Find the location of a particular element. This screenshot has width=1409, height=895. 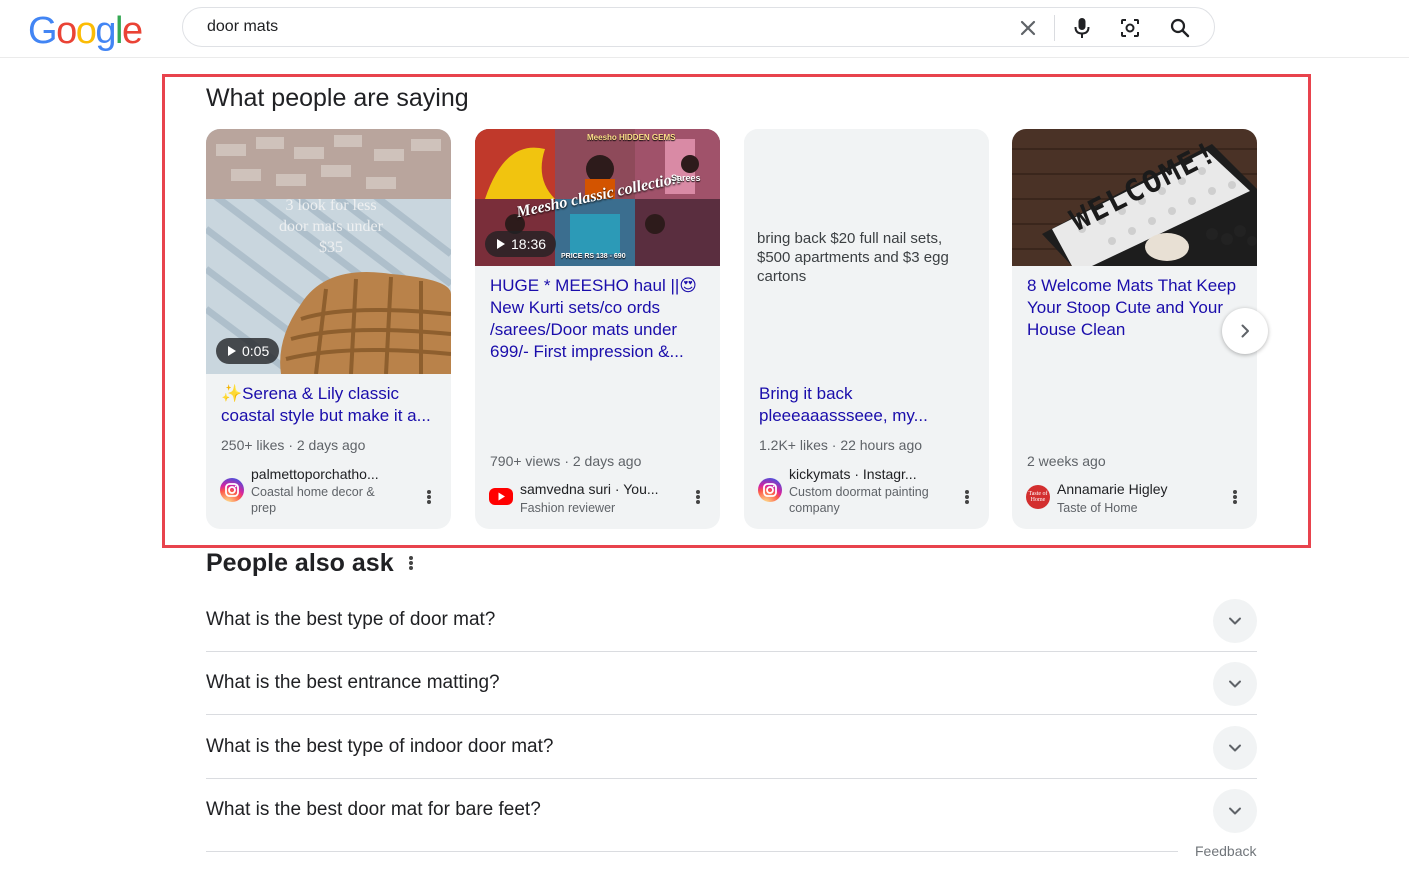

source-description: Coastal home decor & prep is located at coordinates (313, 500).